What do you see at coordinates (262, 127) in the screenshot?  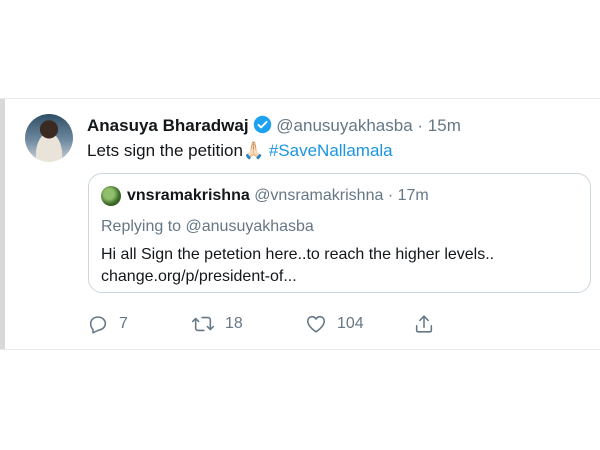 I see `verified-badge-icon` at bounding box center [262, 127].